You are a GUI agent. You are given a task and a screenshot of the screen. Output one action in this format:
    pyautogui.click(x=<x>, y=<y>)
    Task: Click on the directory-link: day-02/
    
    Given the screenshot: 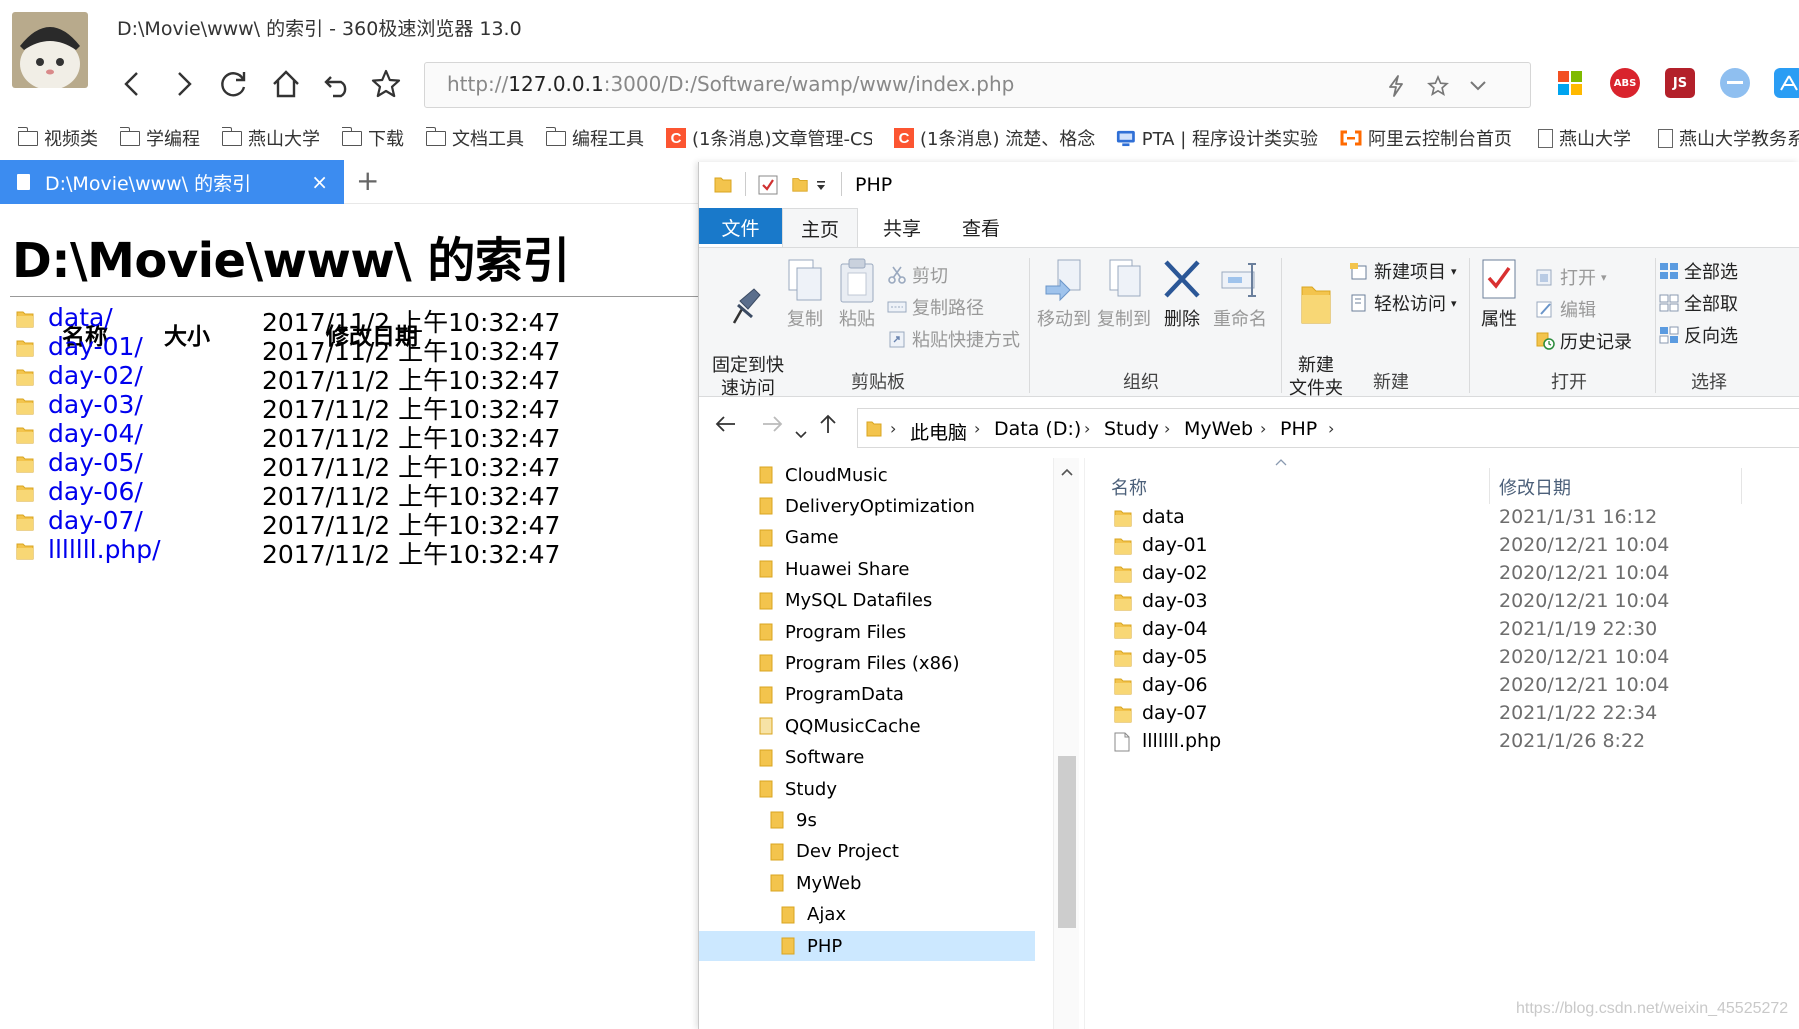 What is the action you would take?
    pyautogui.click(x=95, y=375)
    